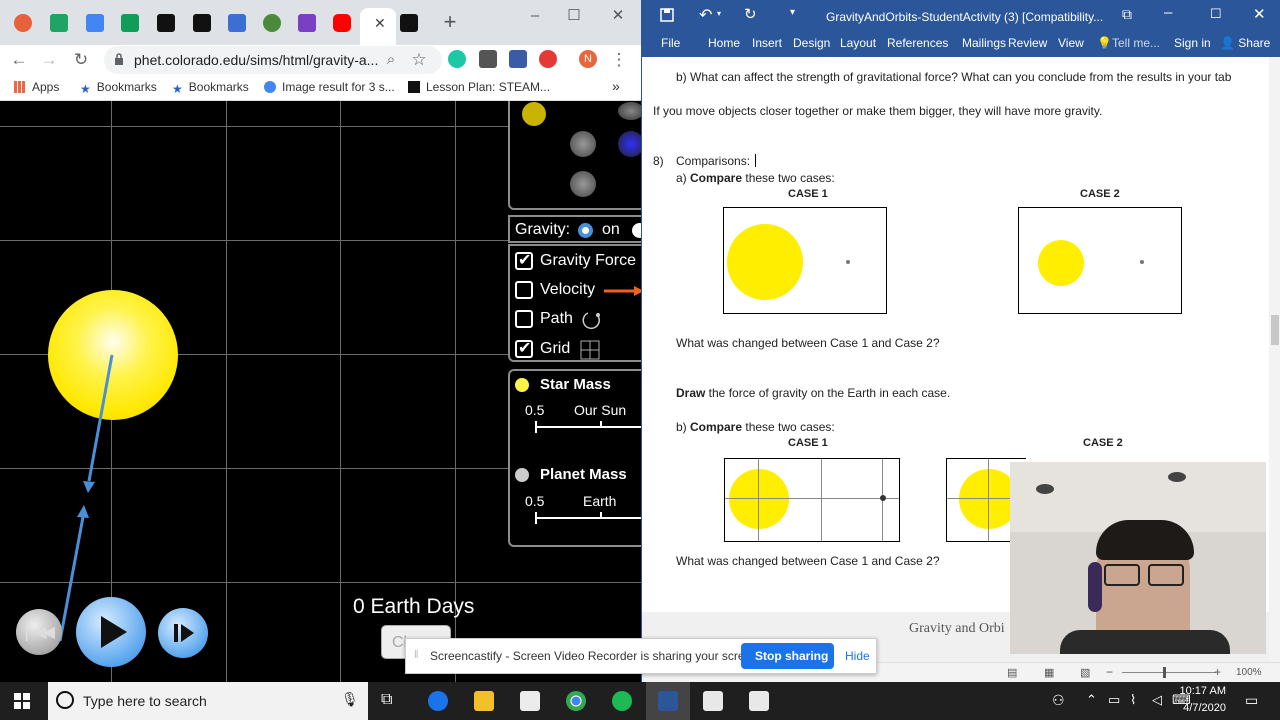 The width and height of the screenshot is (1280, 720). Describe the element at coordinates (548, 59) in the screenshot. I see `screencastify-icon` at that location.